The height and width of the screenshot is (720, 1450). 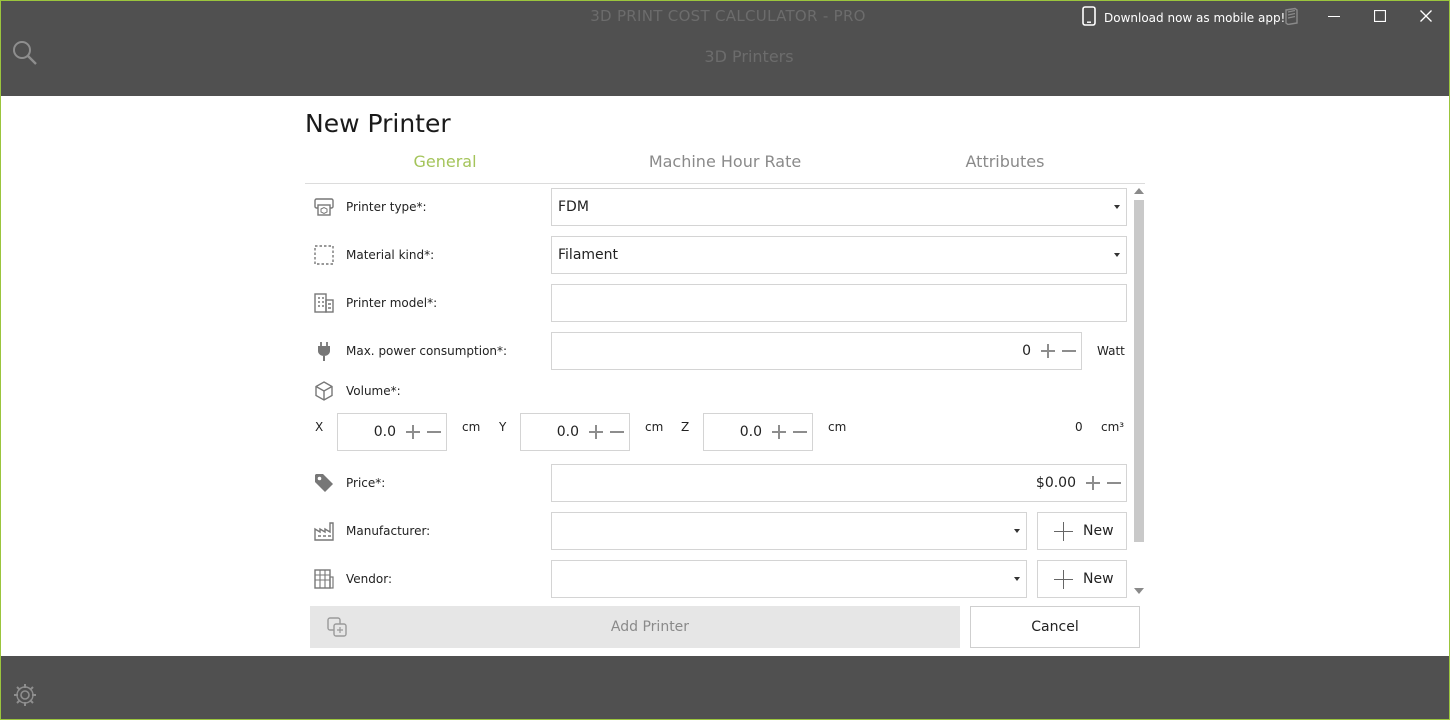 I want to click on form-scrollbar, so click(x=1138, y=393).